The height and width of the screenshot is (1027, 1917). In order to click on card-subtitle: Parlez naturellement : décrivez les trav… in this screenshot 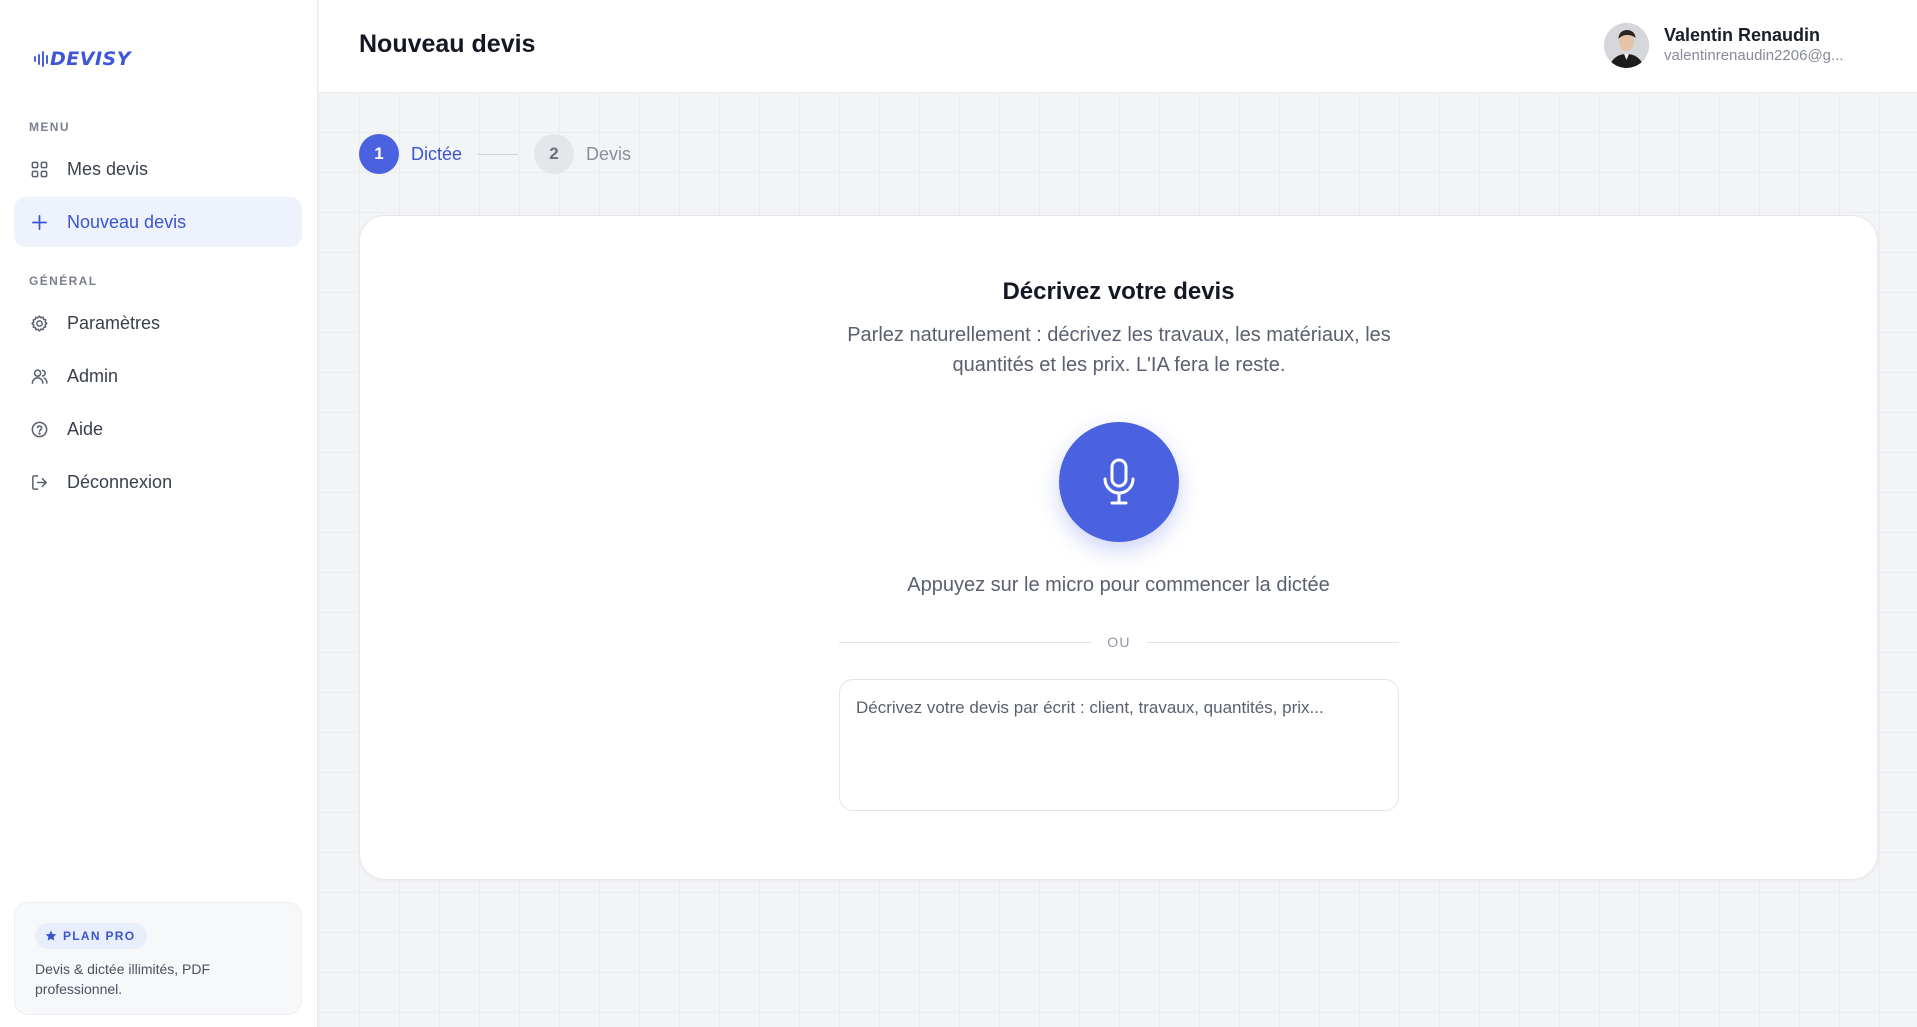, I will do `click(1119, 350)`.